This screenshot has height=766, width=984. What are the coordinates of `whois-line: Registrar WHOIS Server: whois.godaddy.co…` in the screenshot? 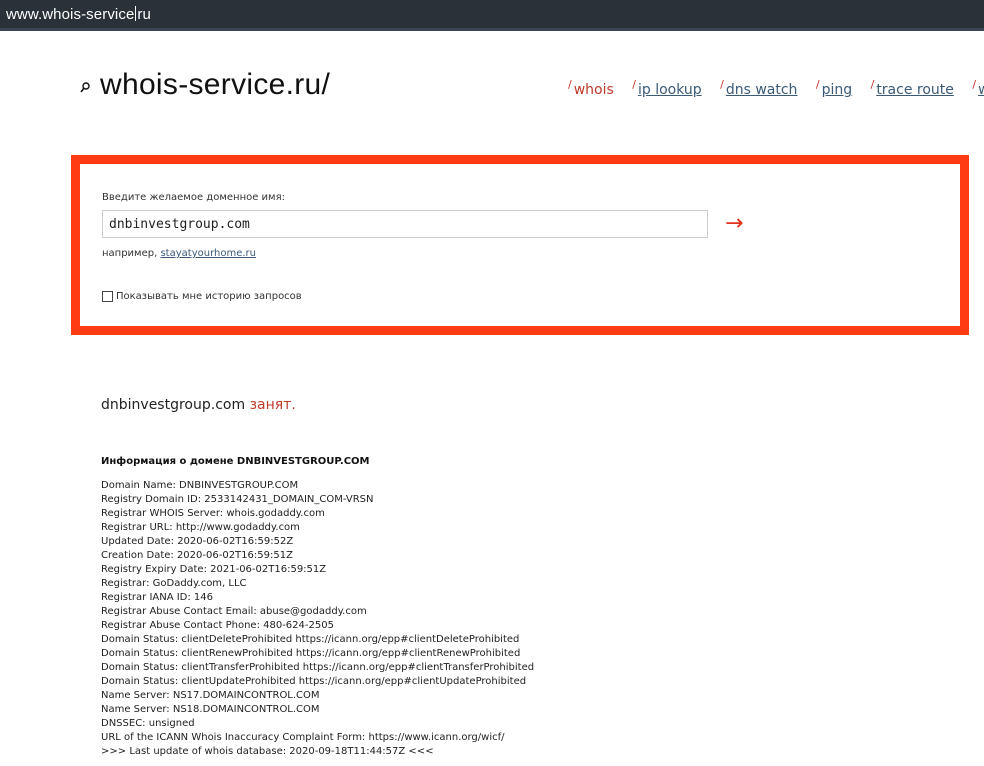 It's located at (213, 513).